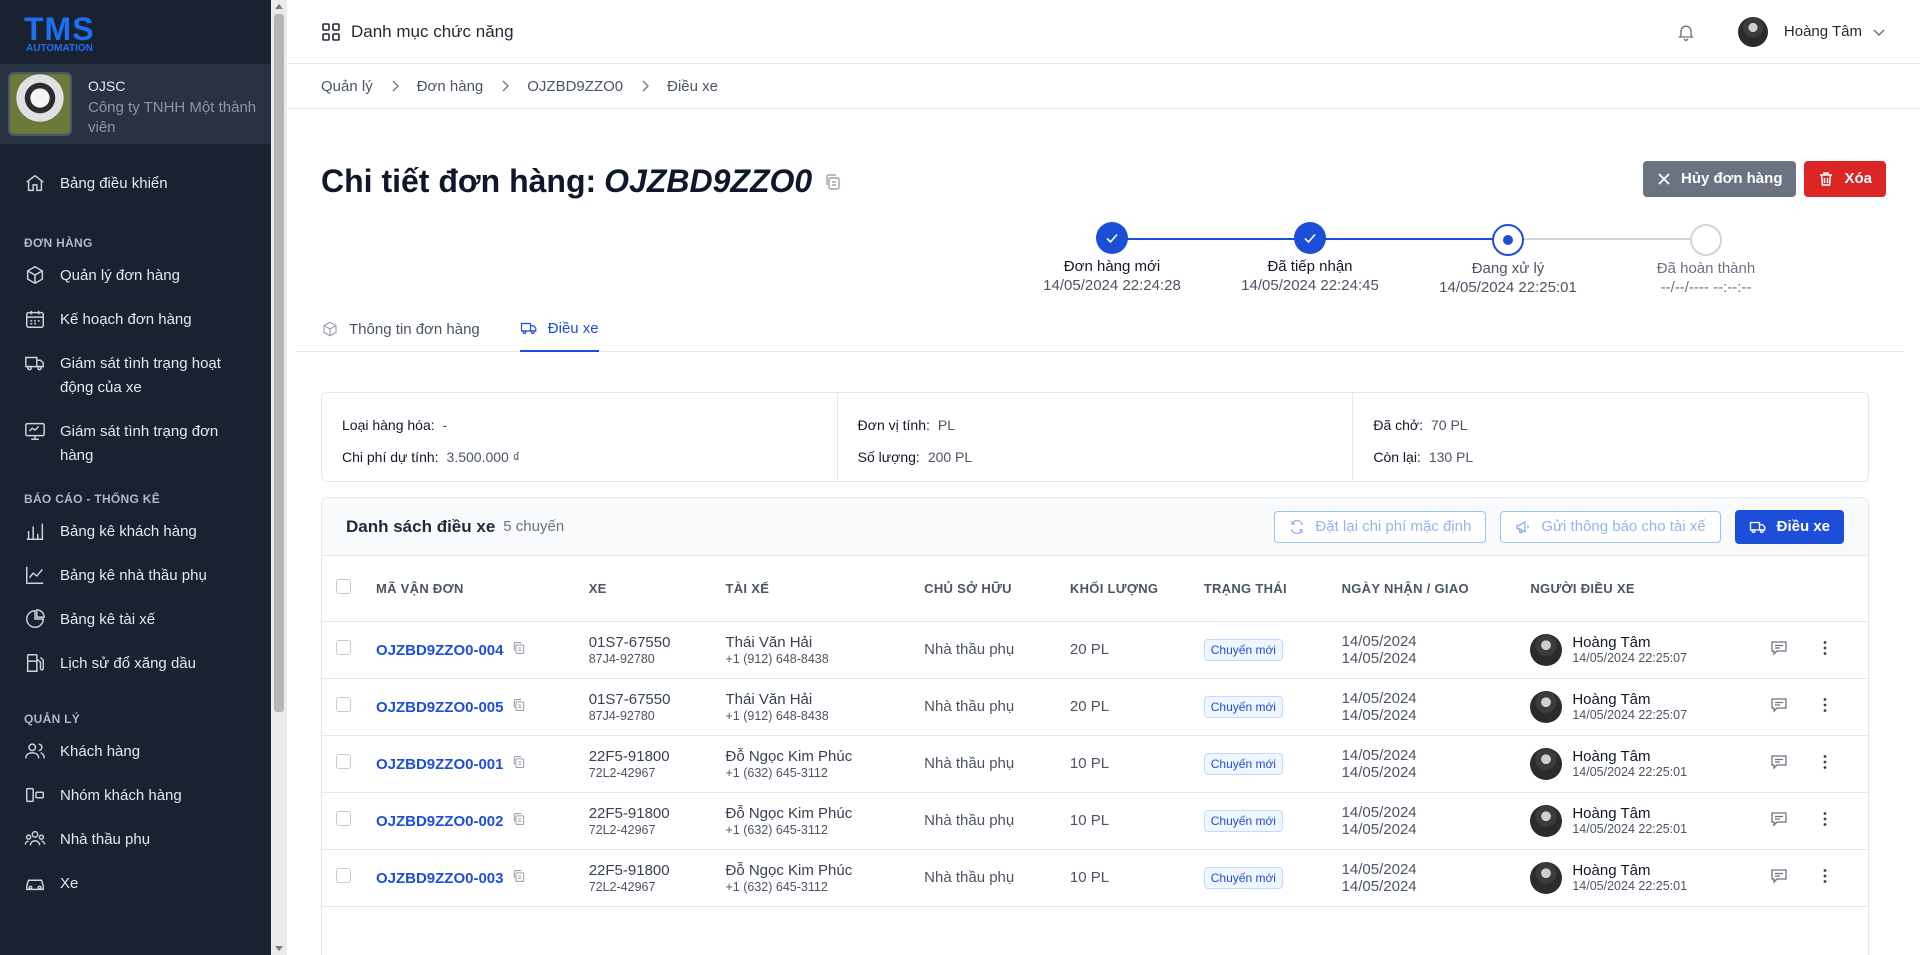 This screenshot has width=1920, height=955. I want to click on waybill-link: OJZBD9ZZO0-002, so click(440, 821).